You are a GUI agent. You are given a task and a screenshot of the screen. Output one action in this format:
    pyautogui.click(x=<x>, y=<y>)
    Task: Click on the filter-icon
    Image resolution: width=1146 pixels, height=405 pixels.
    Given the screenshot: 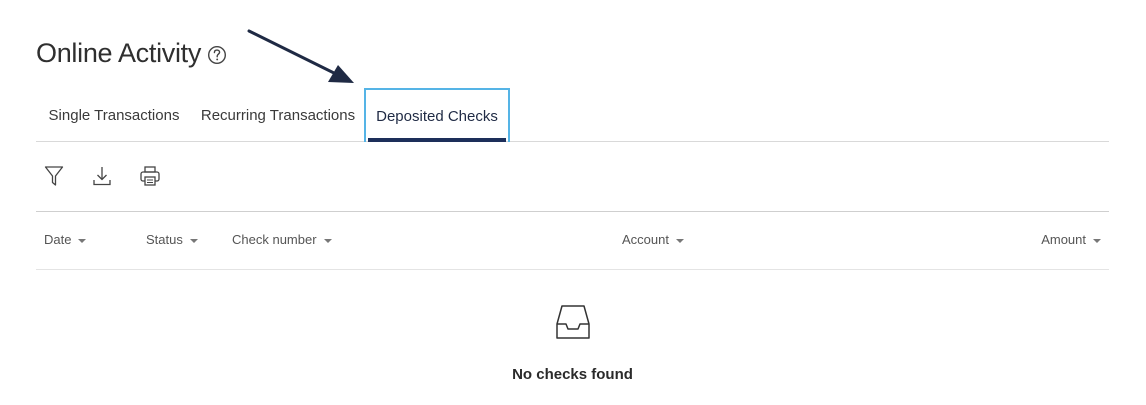 What is the action you would take?
    pyautogui.click(x=54, y=176)
    